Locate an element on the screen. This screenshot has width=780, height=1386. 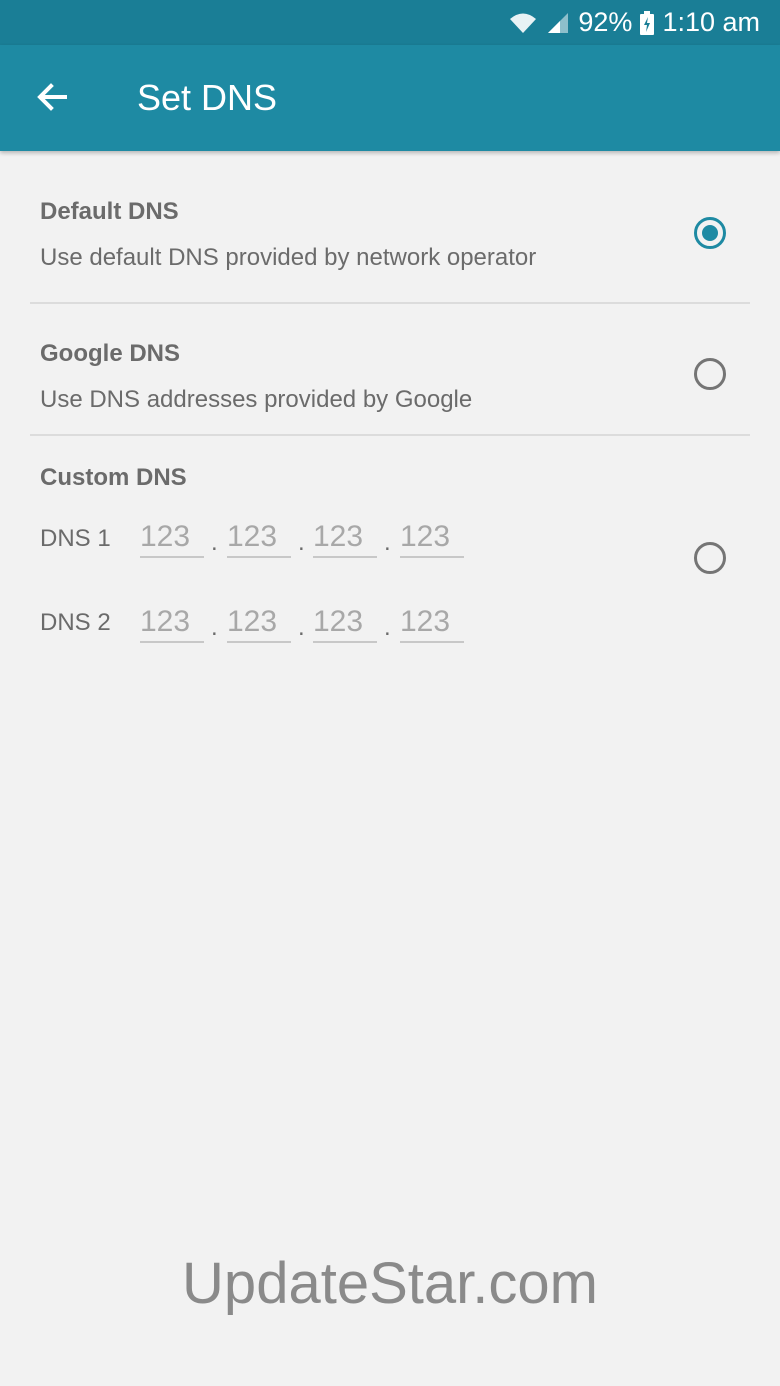
dns1-octet-2-input is located at coordinates (259, 538).